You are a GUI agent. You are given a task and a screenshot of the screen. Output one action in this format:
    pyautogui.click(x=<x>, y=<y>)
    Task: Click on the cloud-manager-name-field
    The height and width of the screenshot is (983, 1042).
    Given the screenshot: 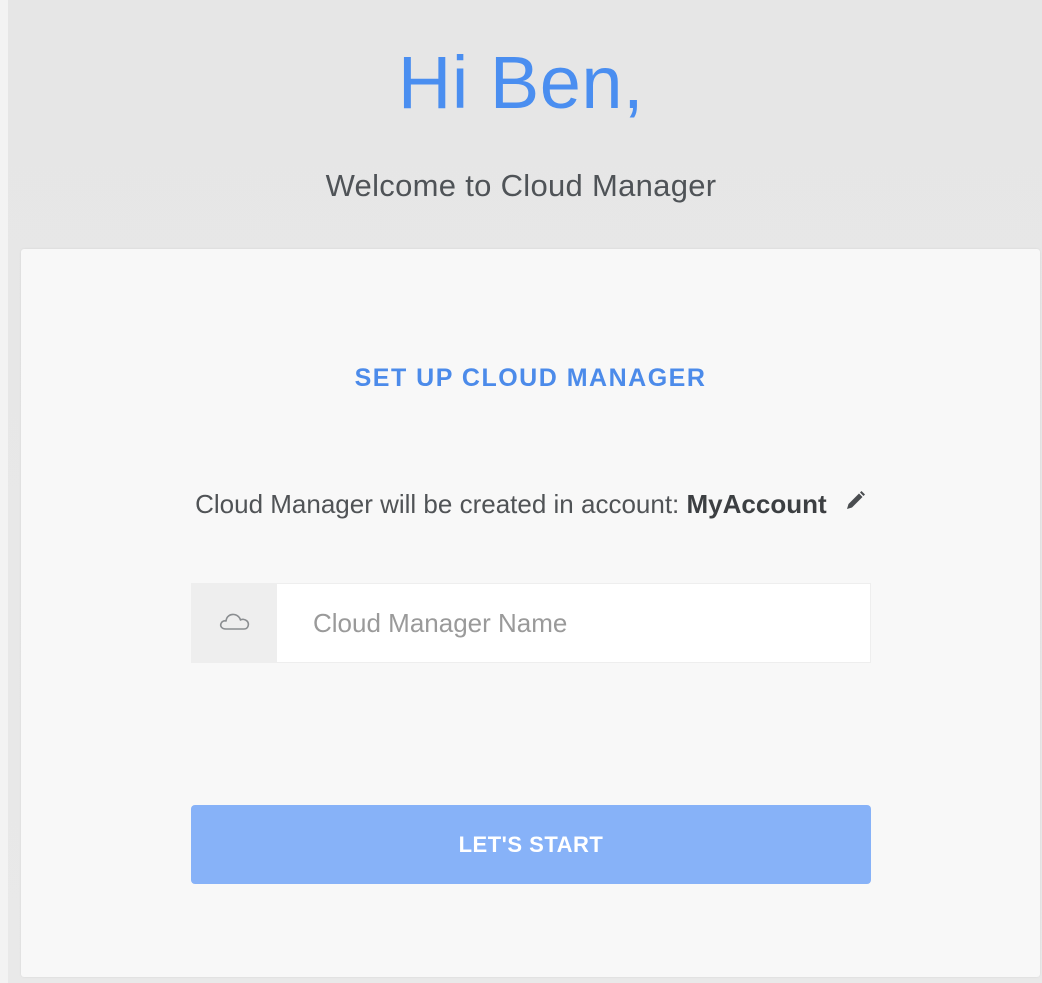 What is the action you would take?
    pyautogui.click(x=531, y=623)
    